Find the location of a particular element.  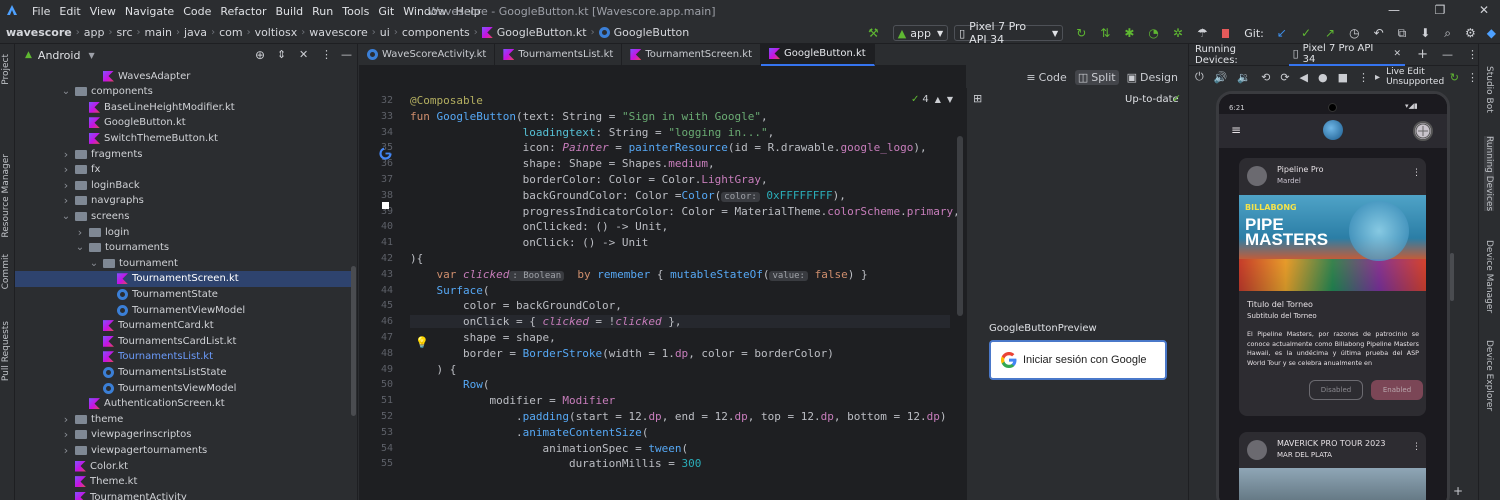

zoom-in-icon: + is located at coordinates (1458, 491).